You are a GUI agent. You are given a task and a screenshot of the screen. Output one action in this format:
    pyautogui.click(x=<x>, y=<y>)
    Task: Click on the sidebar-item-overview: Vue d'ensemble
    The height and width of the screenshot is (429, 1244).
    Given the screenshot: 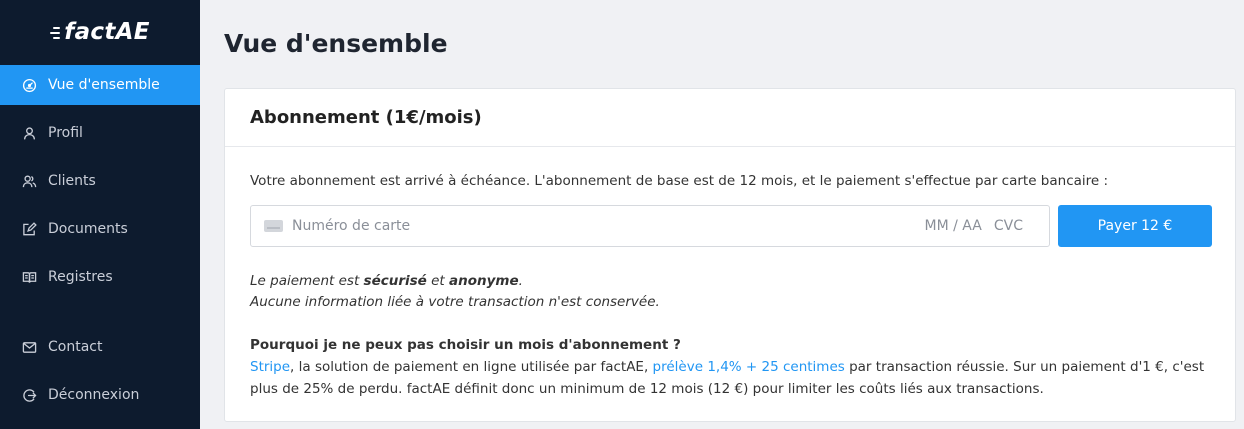 What is the action you would take?
    pyautogui.click(x=100, y=85)
    